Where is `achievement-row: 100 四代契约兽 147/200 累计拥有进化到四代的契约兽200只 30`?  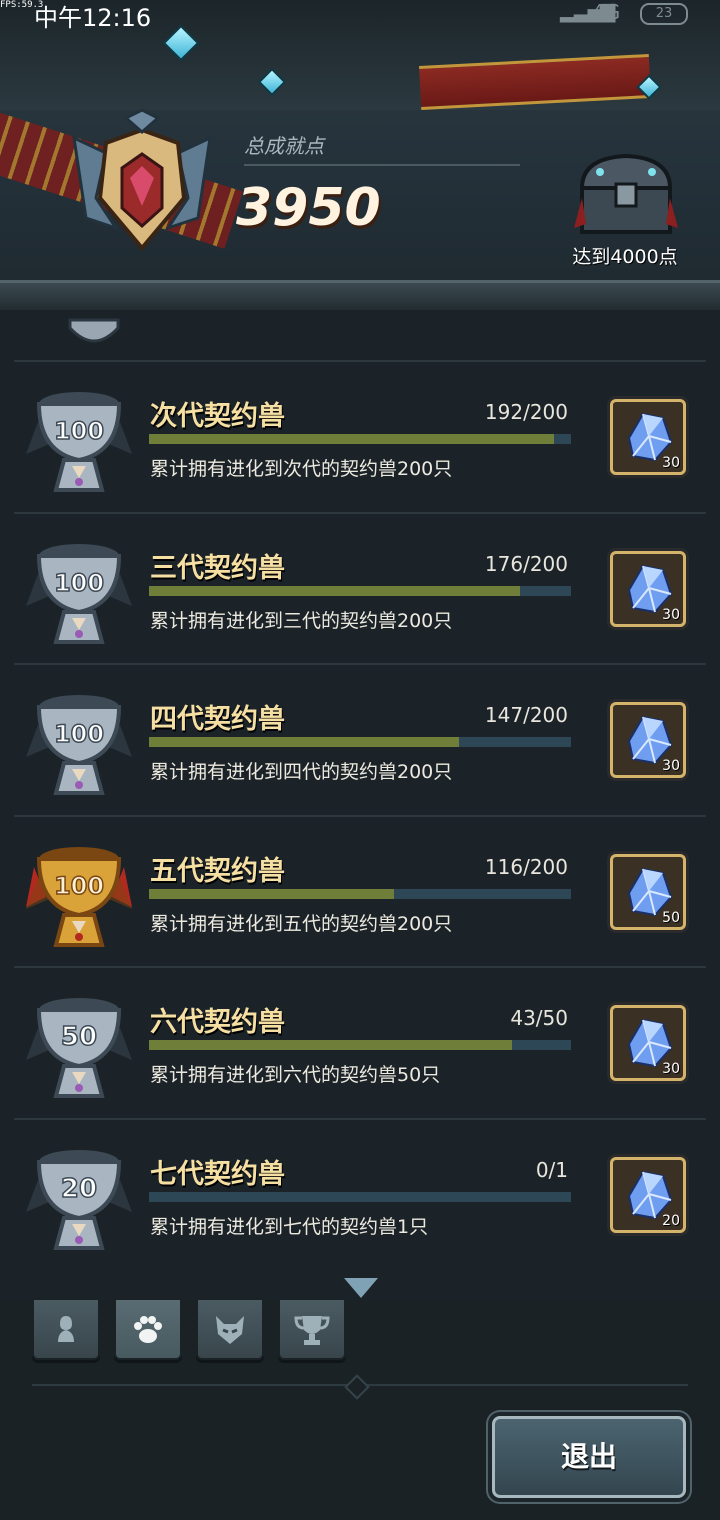
achievement-row: 100 四代契约兽 147/200 累计拥有进化到四代的契约兽200只 30 is located at coordinates (360, 739).